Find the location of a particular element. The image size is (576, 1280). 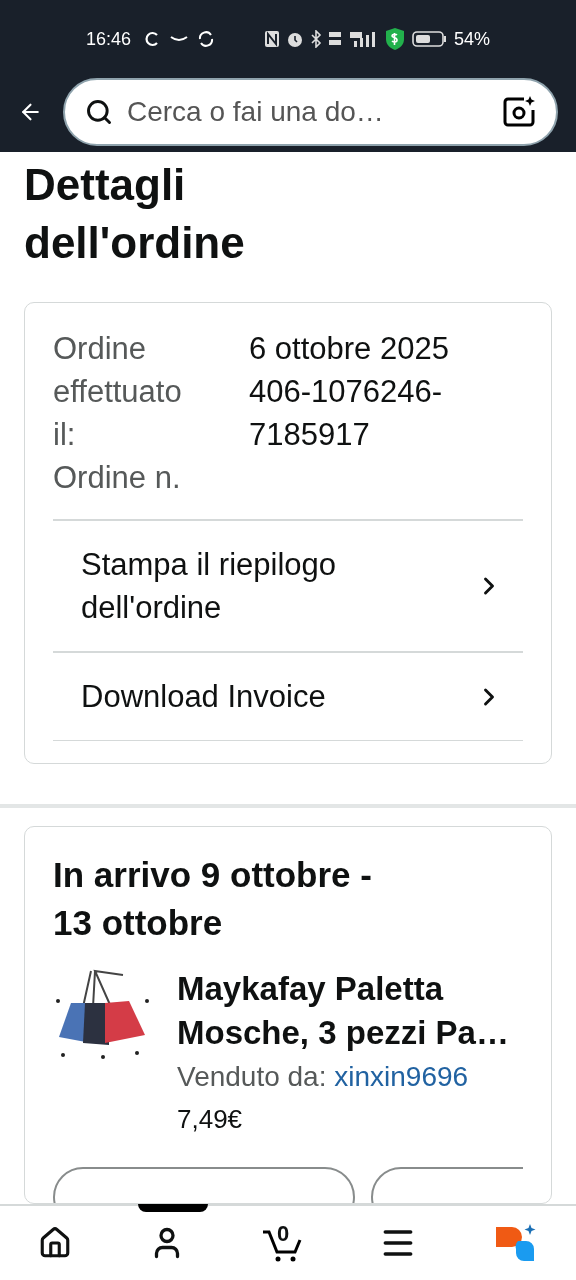

cart-button: 0 is located at coordinates (281, 1243).